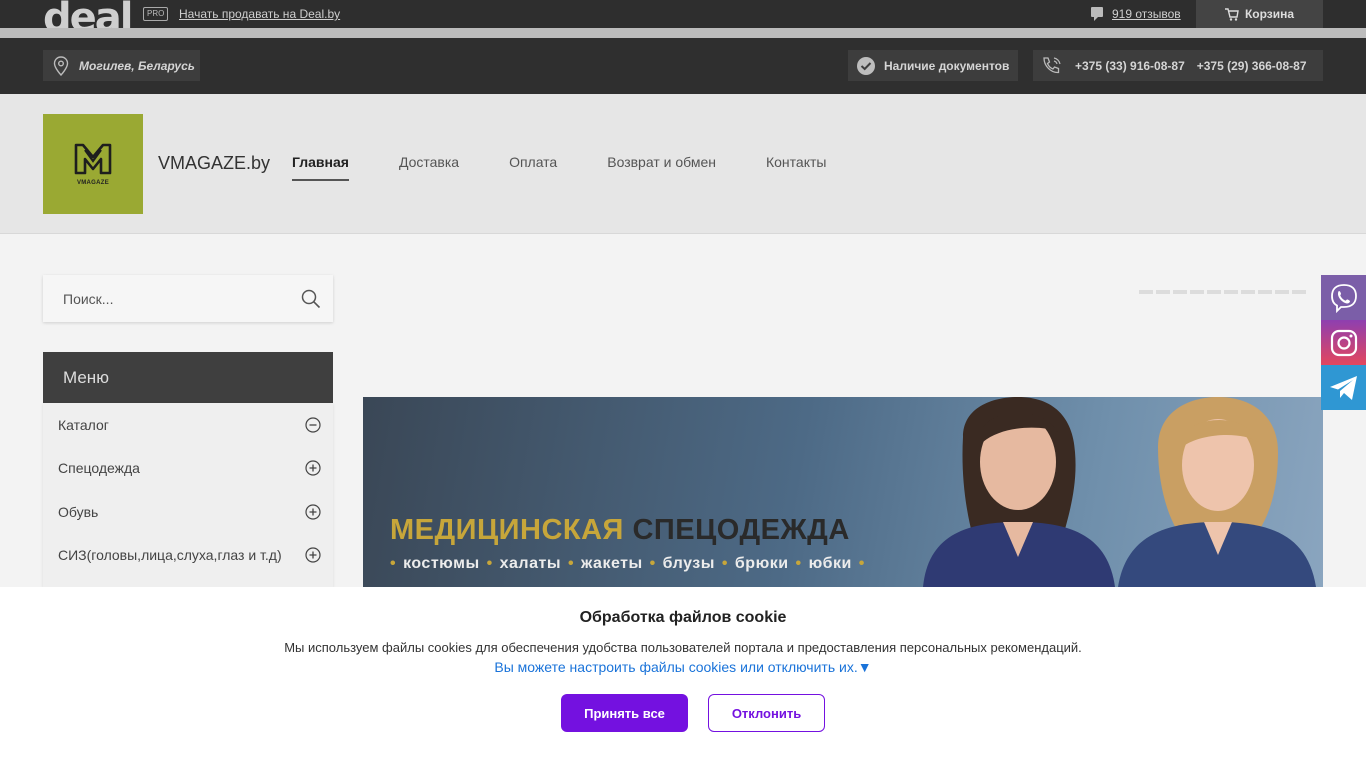 This screenshot has width=1366, height=768. Describe the element at coordinates (624, 713) in the screenshot. I see `accept-all-button: Принять все` at that location.